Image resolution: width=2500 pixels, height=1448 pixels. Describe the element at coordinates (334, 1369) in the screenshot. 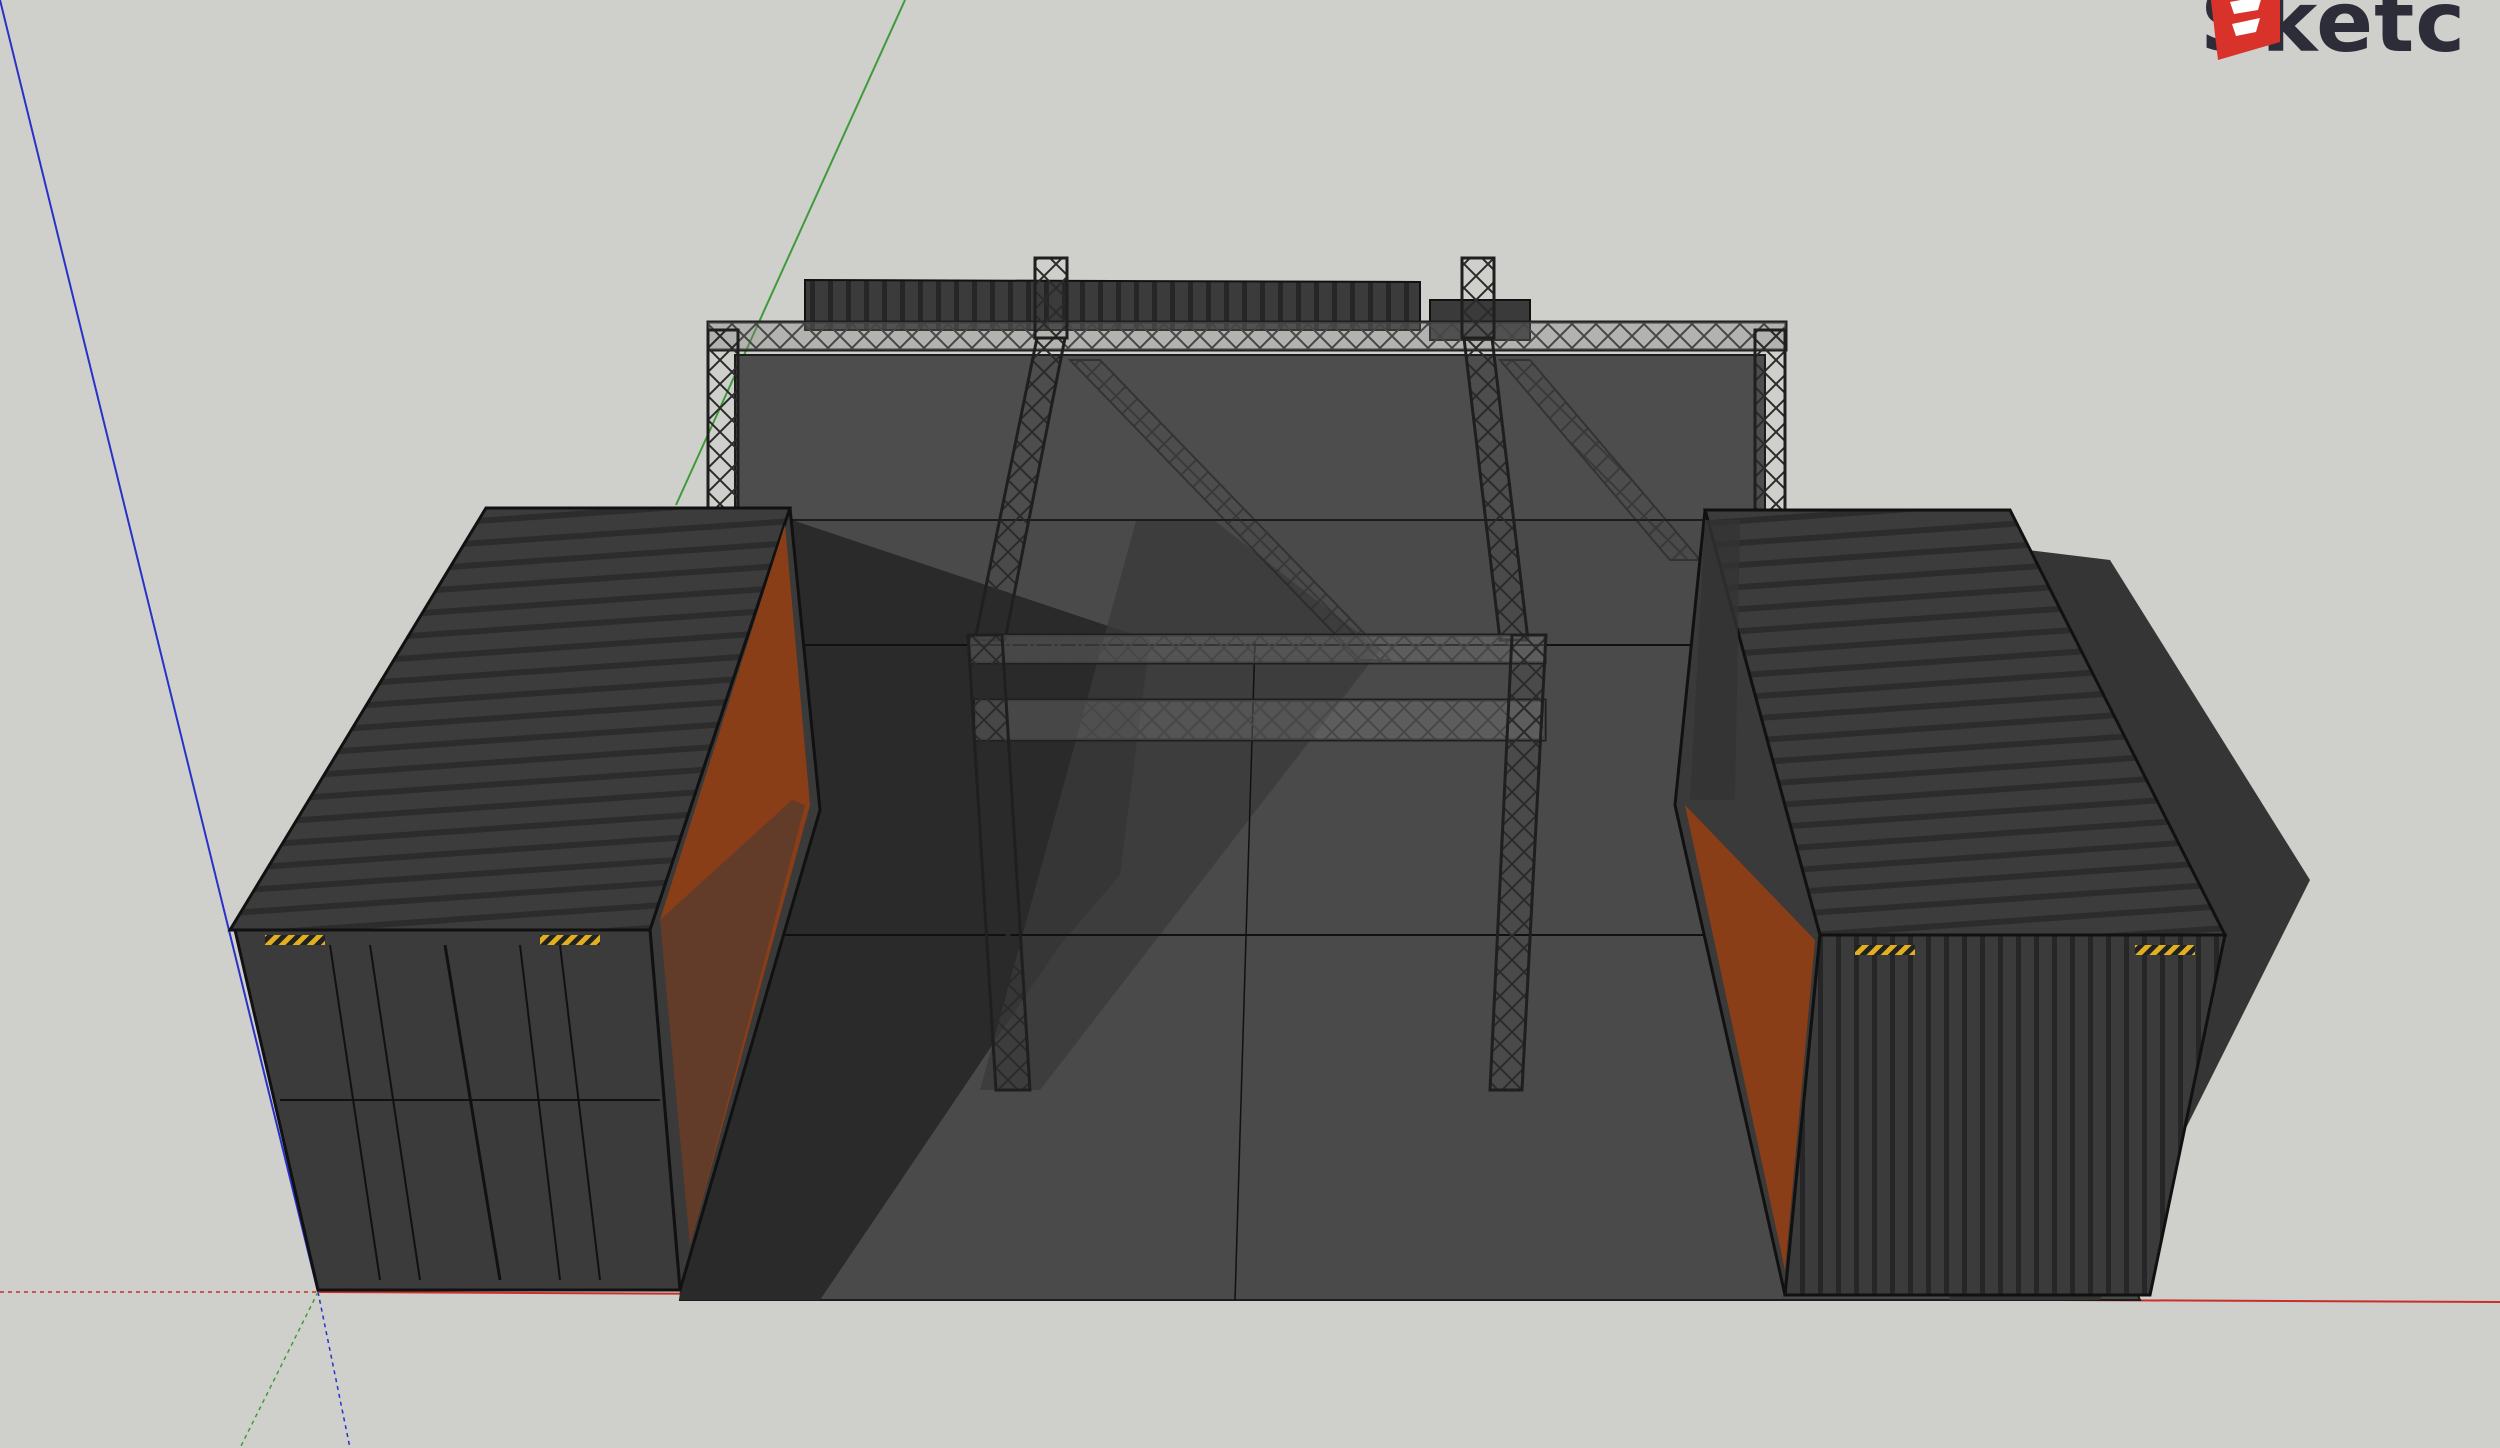

I see `blue-axis-hidden` at that location.